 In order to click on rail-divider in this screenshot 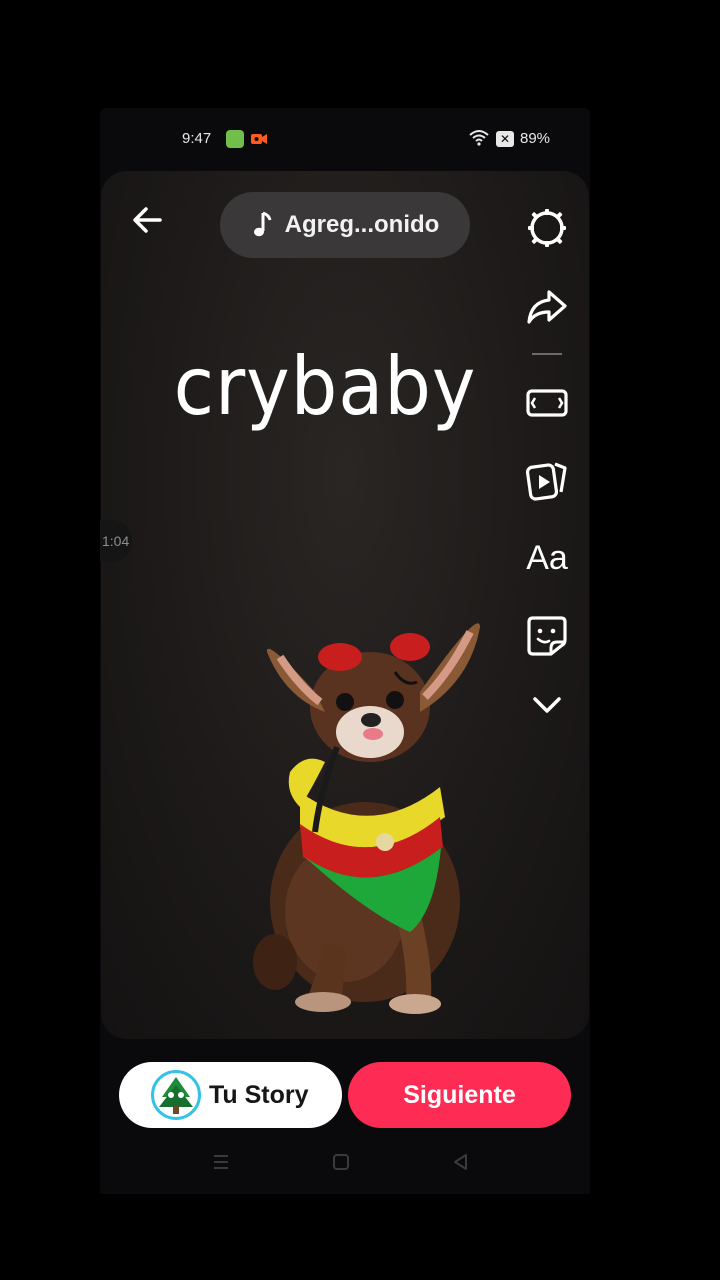, I will do `click(547, 354)`.